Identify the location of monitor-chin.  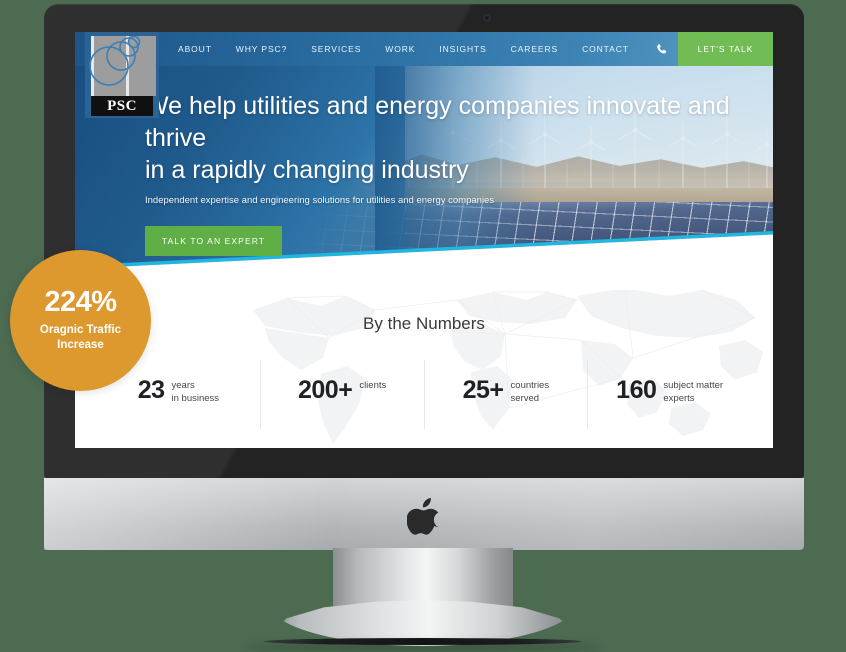
(424, 514).